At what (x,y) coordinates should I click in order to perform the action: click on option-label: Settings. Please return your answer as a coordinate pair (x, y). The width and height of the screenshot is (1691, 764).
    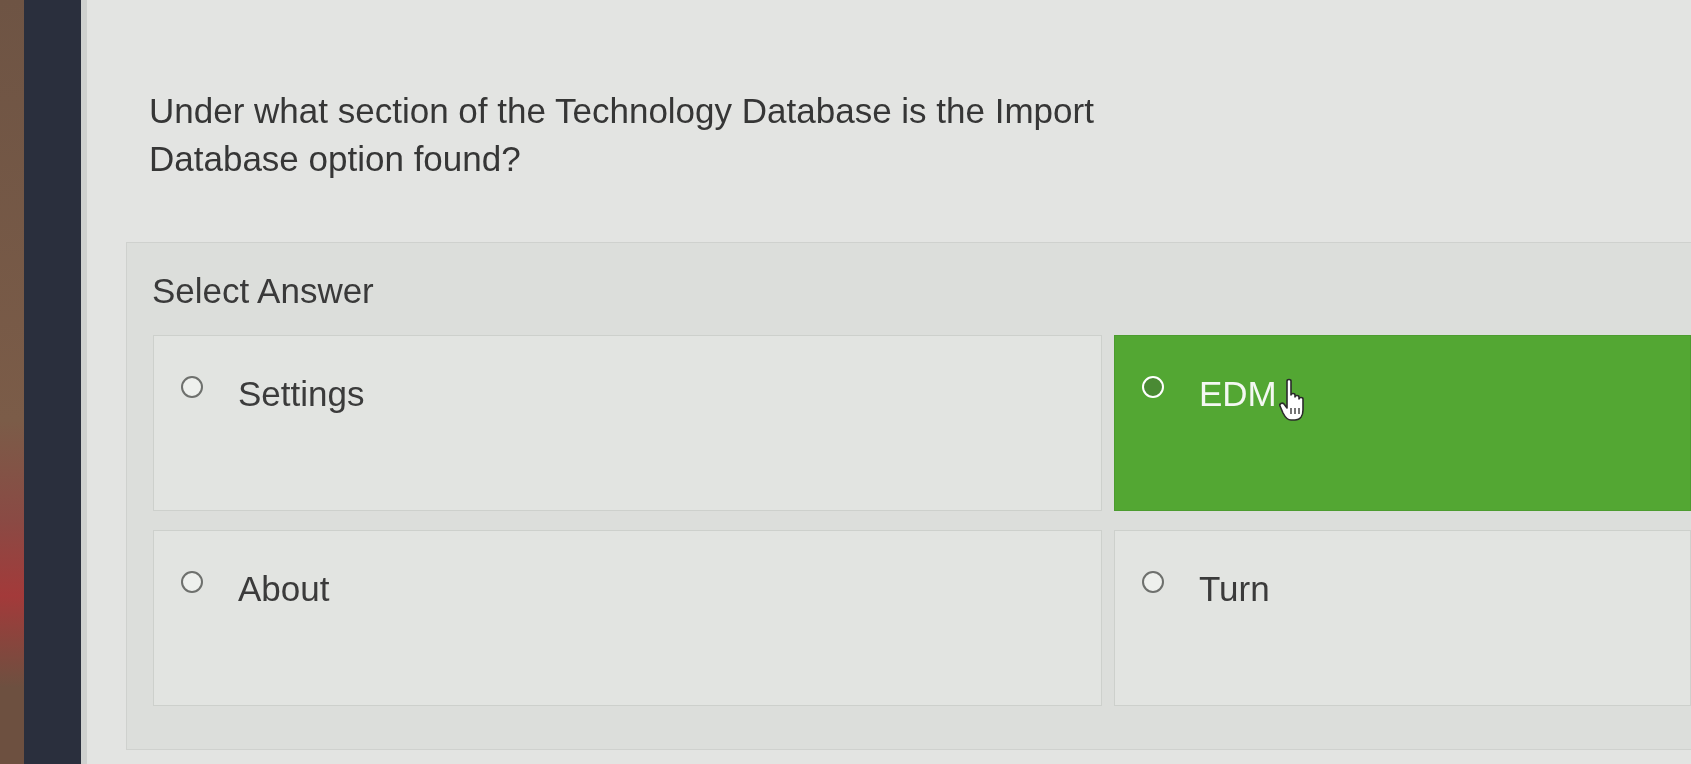
    Looking at the image, I should click on (301, 394).